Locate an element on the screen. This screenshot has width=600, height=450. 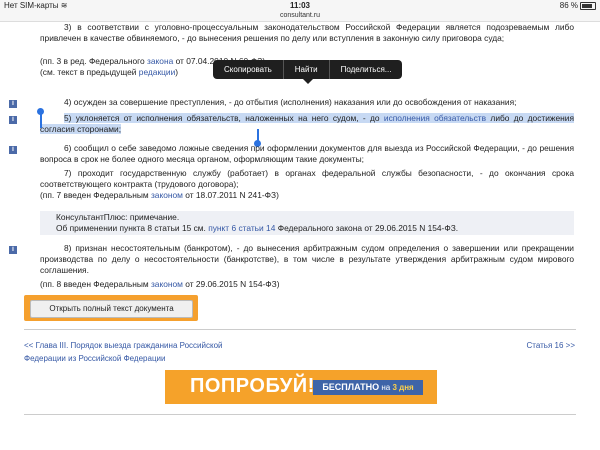
law-link: закона is located at coordinates (160, 61).